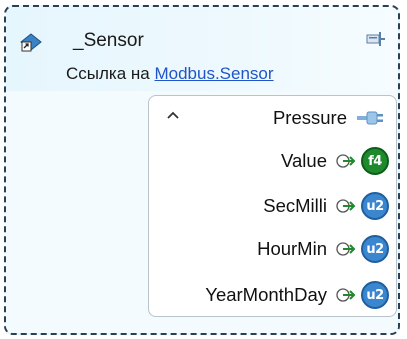 This screenshot has height=339, width=407. Describe the element at coordinates (375, 161) in the screenshot. I see `type-badge: f4` at that location.